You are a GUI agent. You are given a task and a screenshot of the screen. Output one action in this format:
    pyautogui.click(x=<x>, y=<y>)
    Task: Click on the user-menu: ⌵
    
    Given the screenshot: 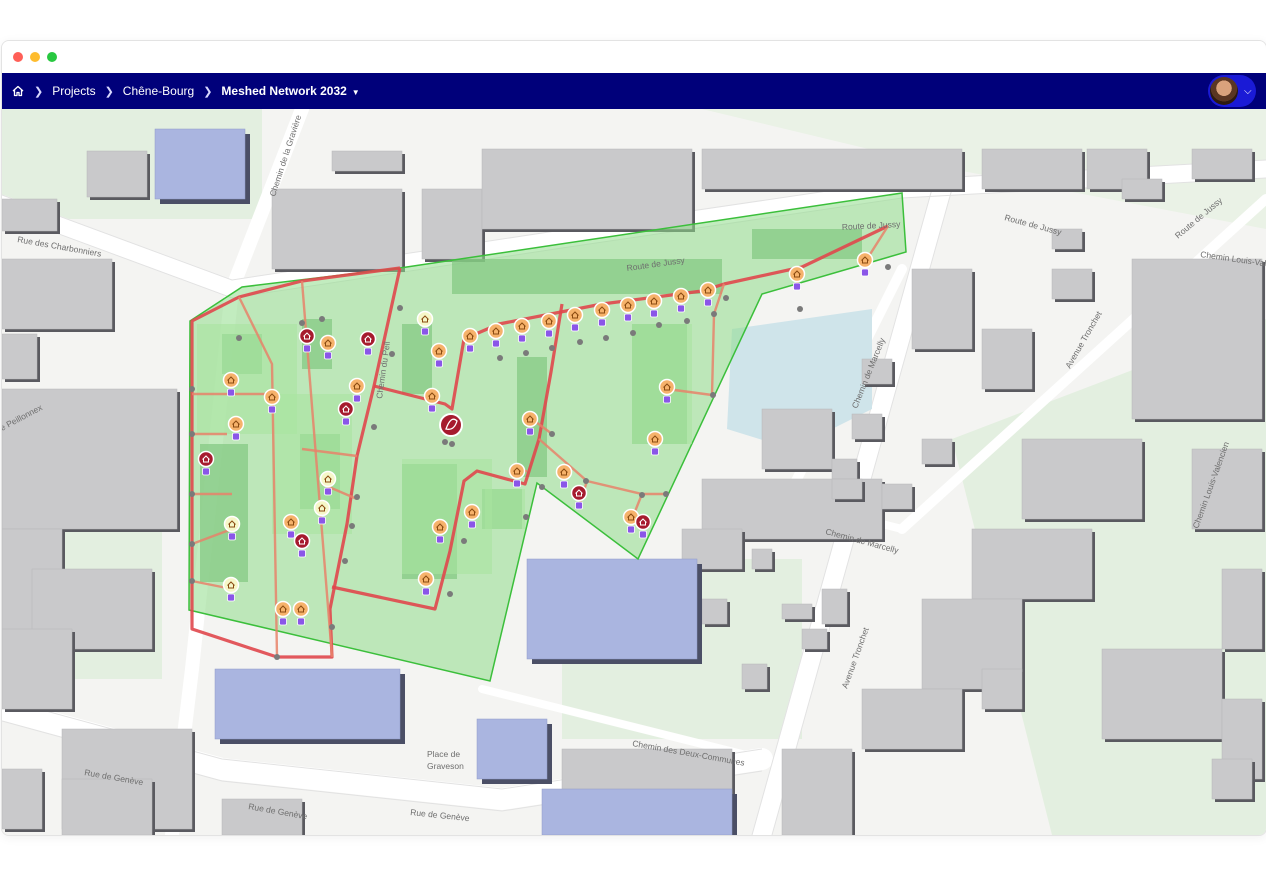 What is the action you would take?
    pyautogui.click(x=1232, y=91)
    